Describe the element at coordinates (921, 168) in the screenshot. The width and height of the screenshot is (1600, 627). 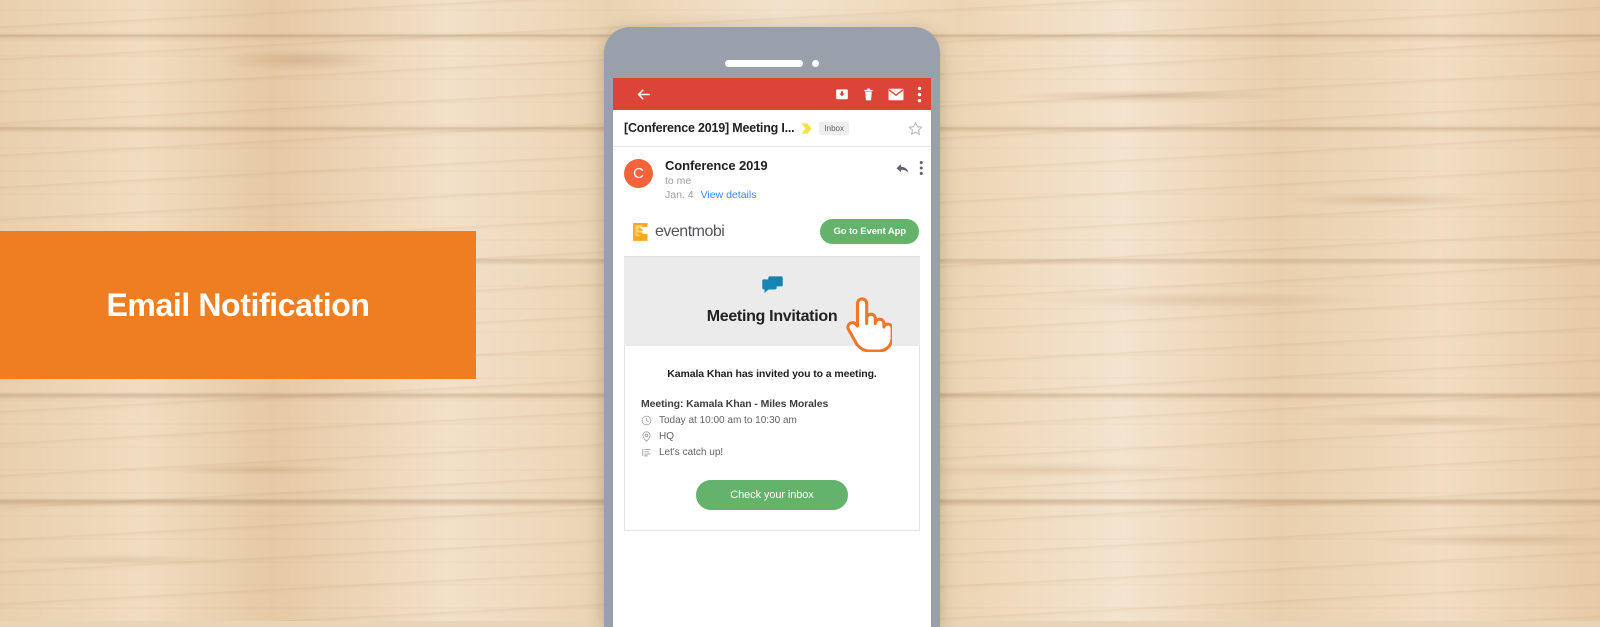
I see `message-overflow-menu-icon` at that location.